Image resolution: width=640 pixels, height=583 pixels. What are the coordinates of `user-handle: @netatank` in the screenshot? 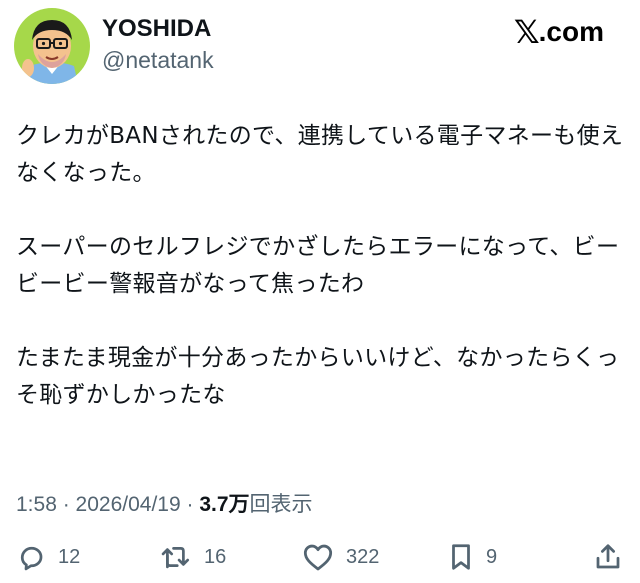 It's located at (158, 60).